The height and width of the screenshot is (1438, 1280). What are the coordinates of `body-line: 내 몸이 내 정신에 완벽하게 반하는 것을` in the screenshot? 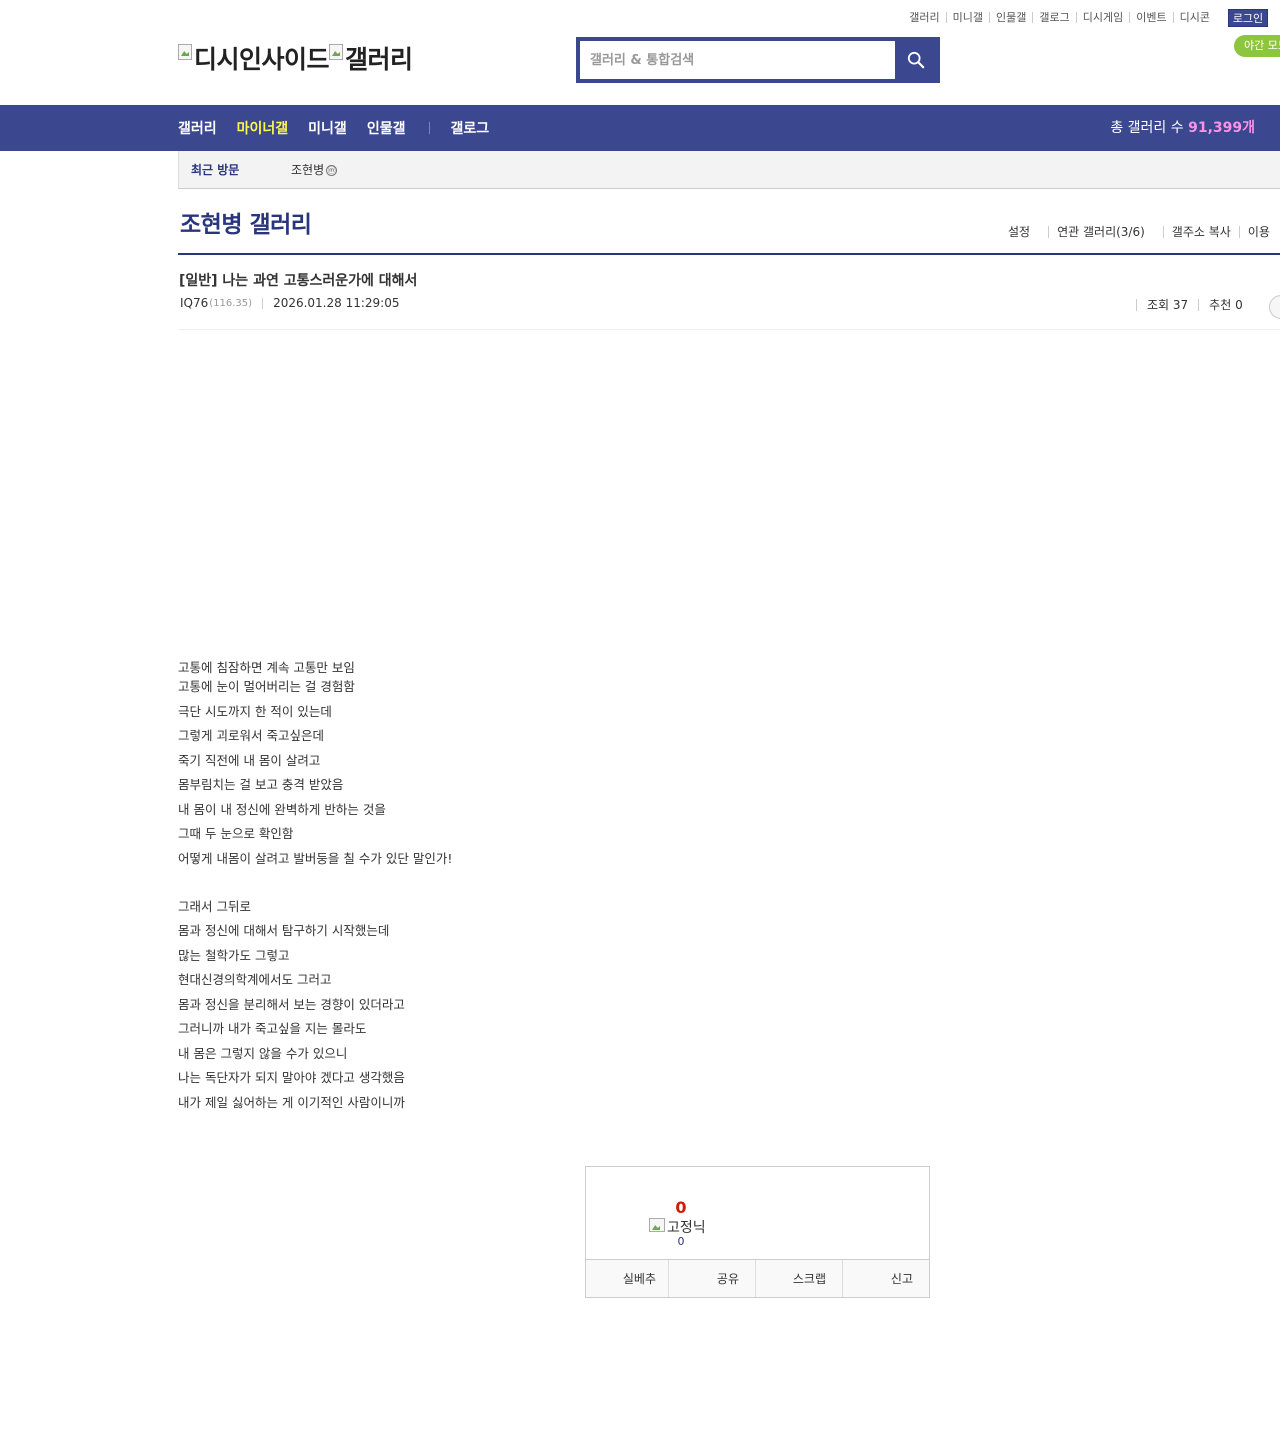 It's located at (282, 809).